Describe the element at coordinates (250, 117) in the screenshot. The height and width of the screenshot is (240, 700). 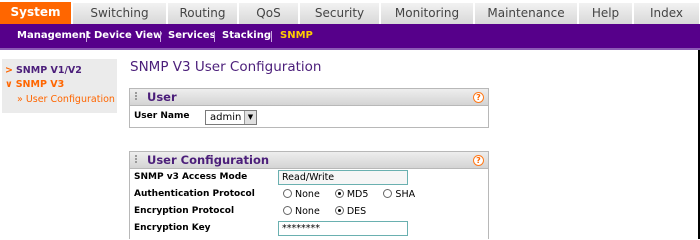
I see `chevron-down-icon: ▼` at that location.